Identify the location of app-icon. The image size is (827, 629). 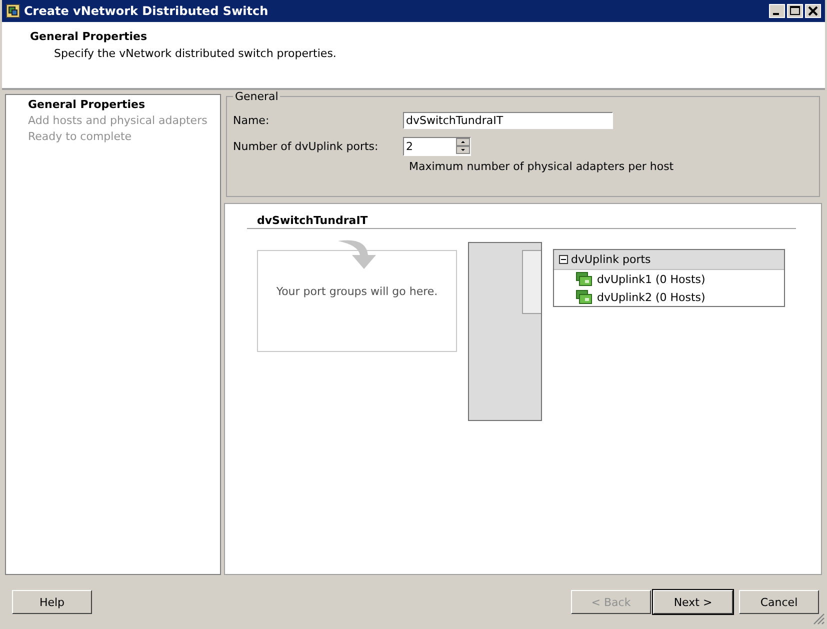
(13, 11).